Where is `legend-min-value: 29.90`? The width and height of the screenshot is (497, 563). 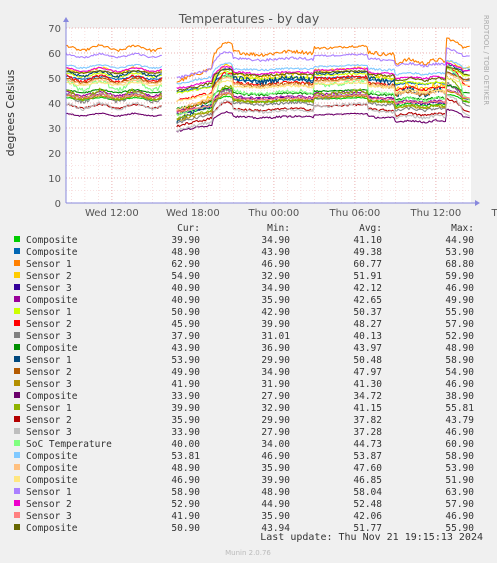 legend-min-value: 29.90 is located at coordinates (275, 360).